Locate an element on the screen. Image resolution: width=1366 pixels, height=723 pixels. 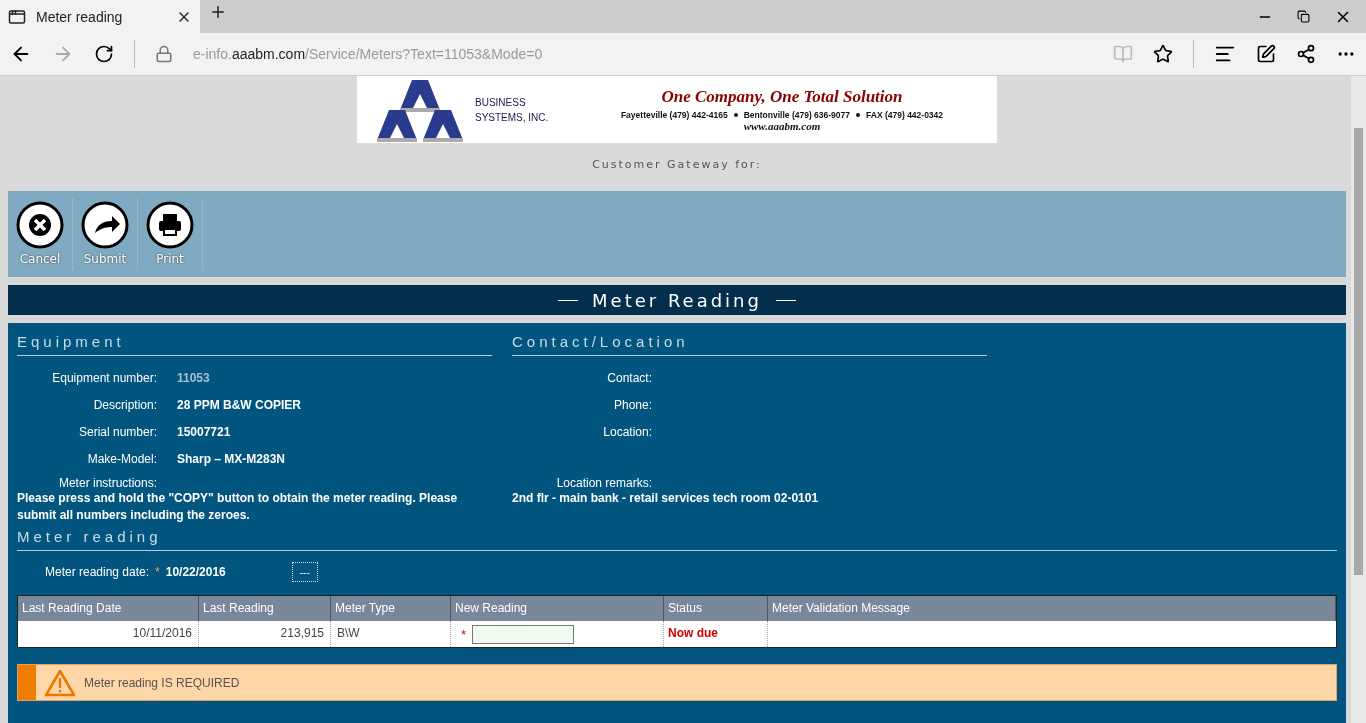
column-header: Last Reading is located at coordinates (265, 608).